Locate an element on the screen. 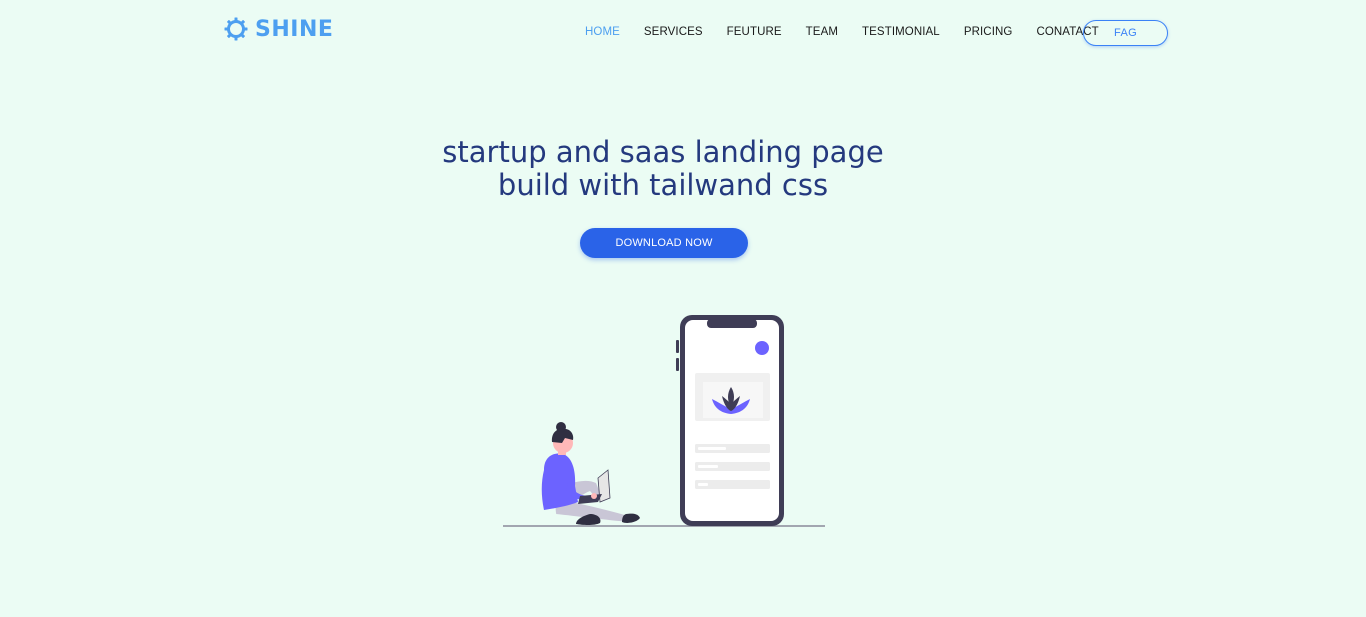  nav-link-home: HOME is located at coordinates (602, 32).